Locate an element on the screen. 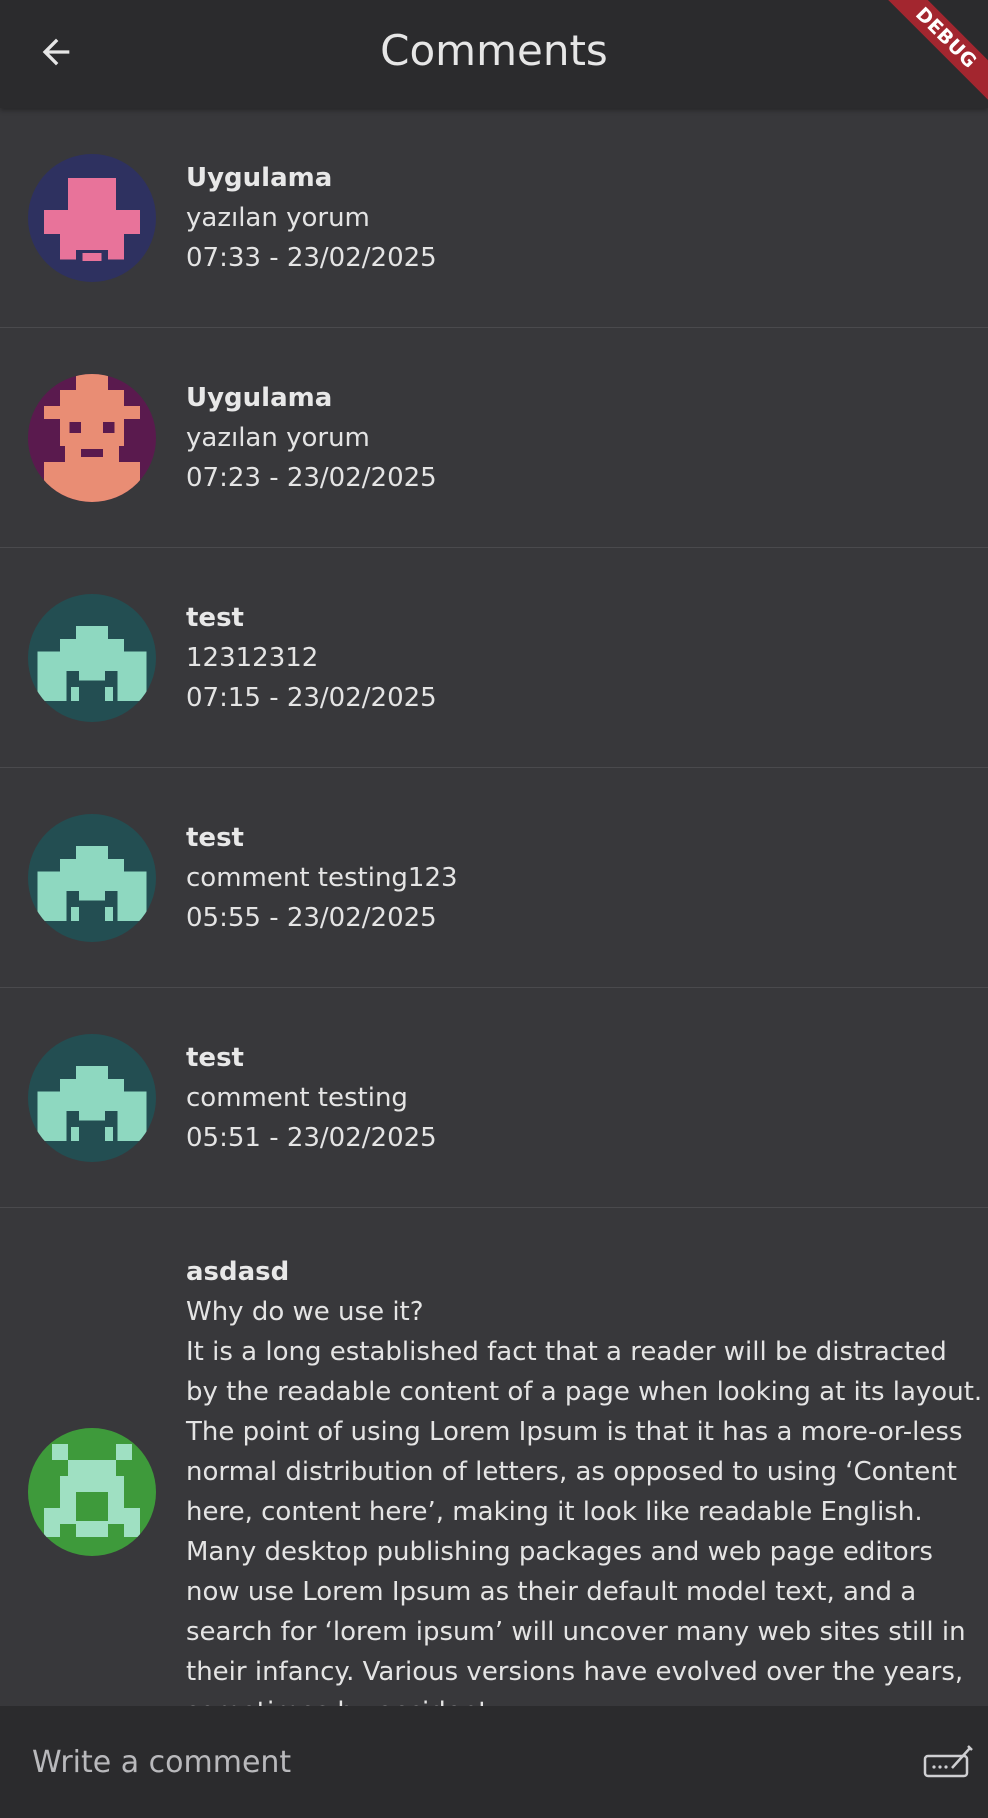  comment-timestamp: 05:51 - 23/02/2025 is located at coordinates (311, 1137).